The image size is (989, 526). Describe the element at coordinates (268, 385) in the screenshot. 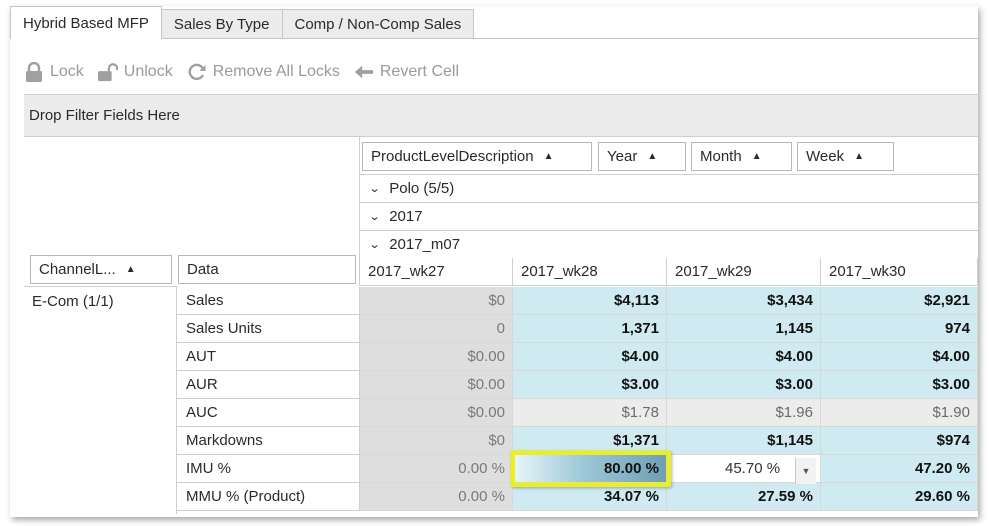

I see `row-label-aur: AUR` at that location.